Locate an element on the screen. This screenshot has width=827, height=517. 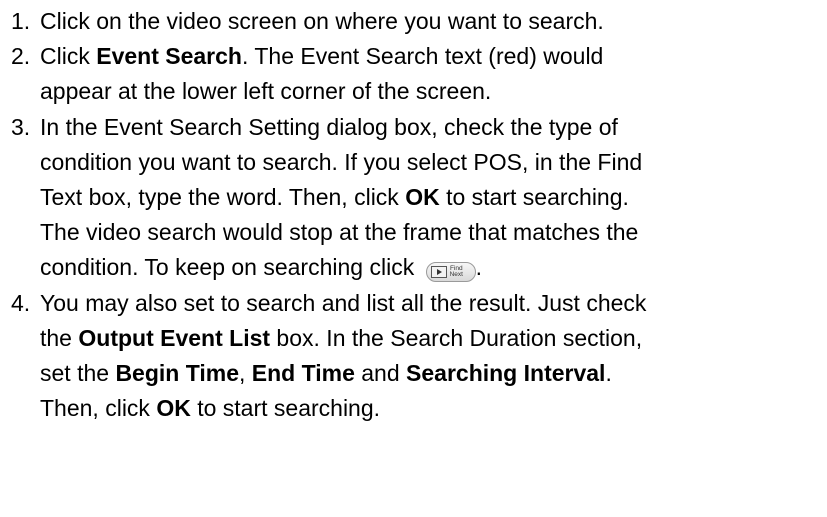
step-number: 3. is located at coordinates (21, 126).